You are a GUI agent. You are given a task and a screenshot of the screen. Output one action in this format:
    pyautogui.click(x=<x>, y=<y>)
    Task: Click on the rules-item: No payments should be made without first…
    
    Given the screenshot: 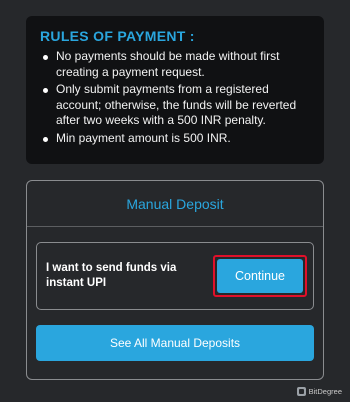 What is the action you would take?
    pyautogui.click(x=177, y=64)
    